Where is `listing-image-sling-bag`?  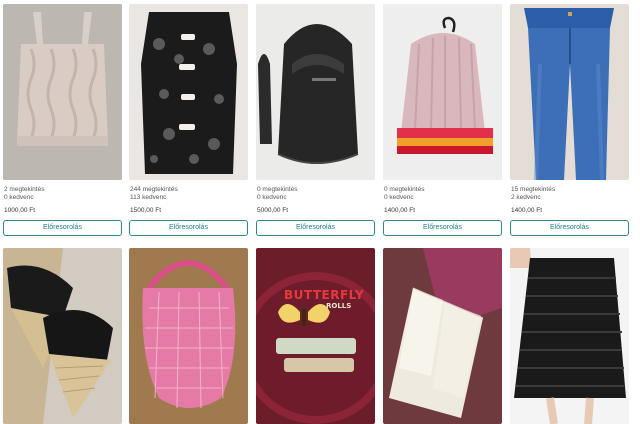
listing-image-sling-bag is located at coordinates (315, 92).